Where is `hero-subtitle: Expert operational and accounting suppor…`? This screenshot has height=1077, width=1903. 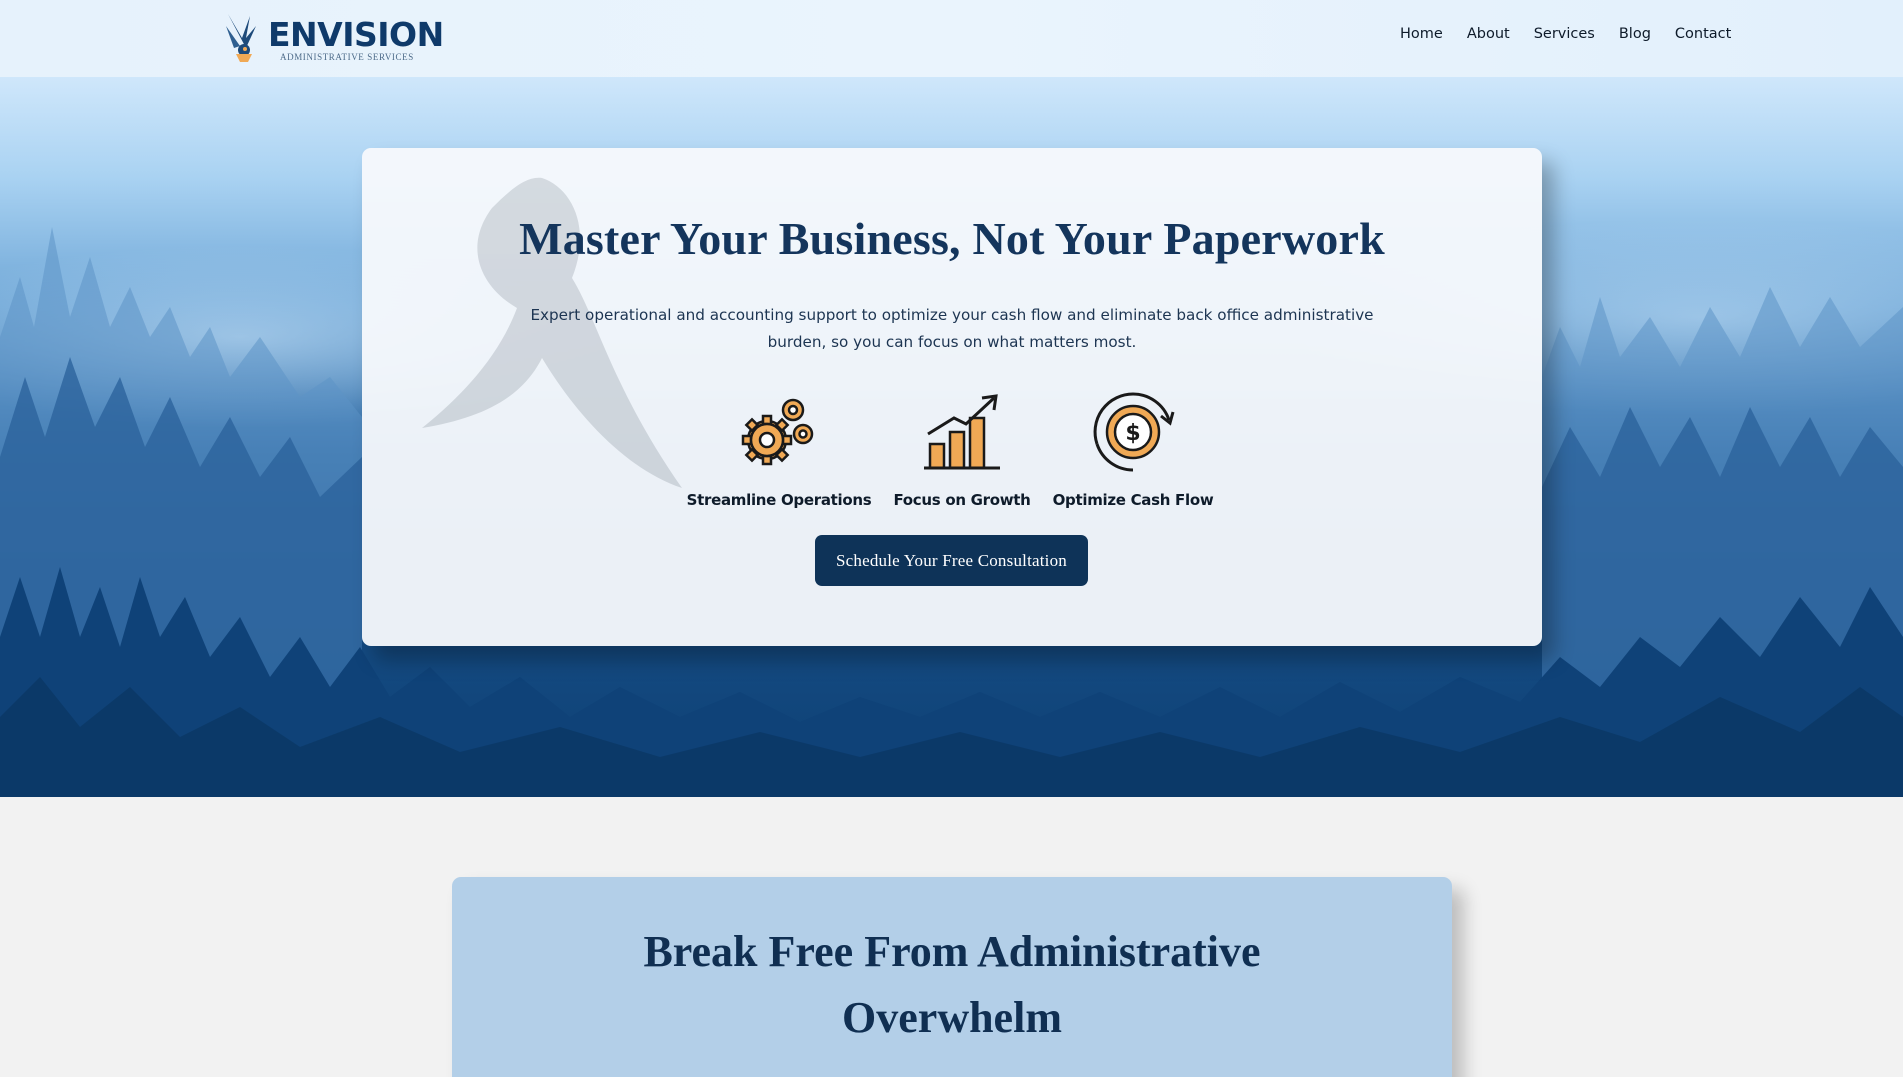 hero-subtitle: Expert operational and accounting suppor… is located at coordinates (952, 328).